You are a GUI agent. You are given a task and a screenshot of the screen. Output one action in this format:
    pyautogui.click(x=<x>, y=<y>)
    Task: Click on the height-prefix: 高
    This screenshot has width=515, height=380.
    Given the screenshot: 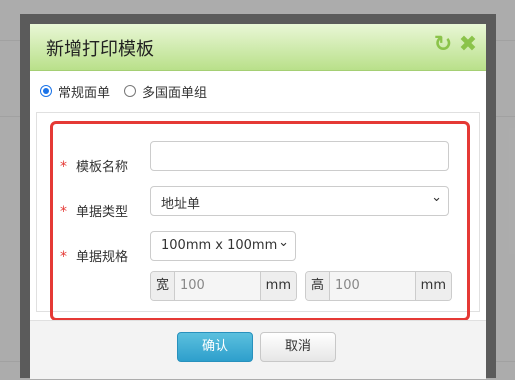 What is the action you would take?
    pyautogui.click(x=318, y=286)
    